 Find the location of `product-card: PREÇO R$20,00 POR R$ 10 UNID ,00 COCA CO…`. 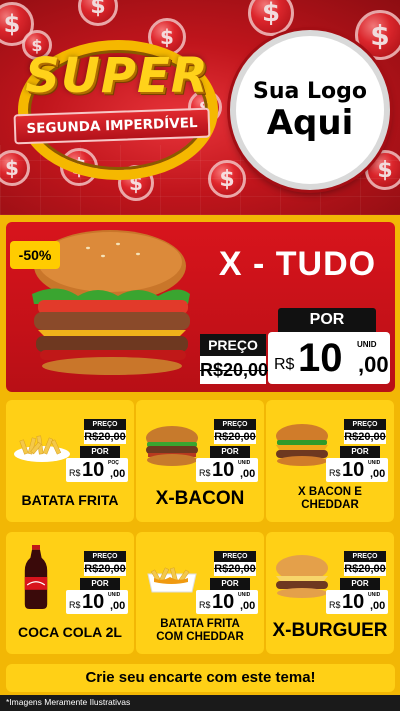

product-card: PREÇO R$20,00 POR R$ 10 UNID ,00 COCA CO… is located at coordinates (70, 593).